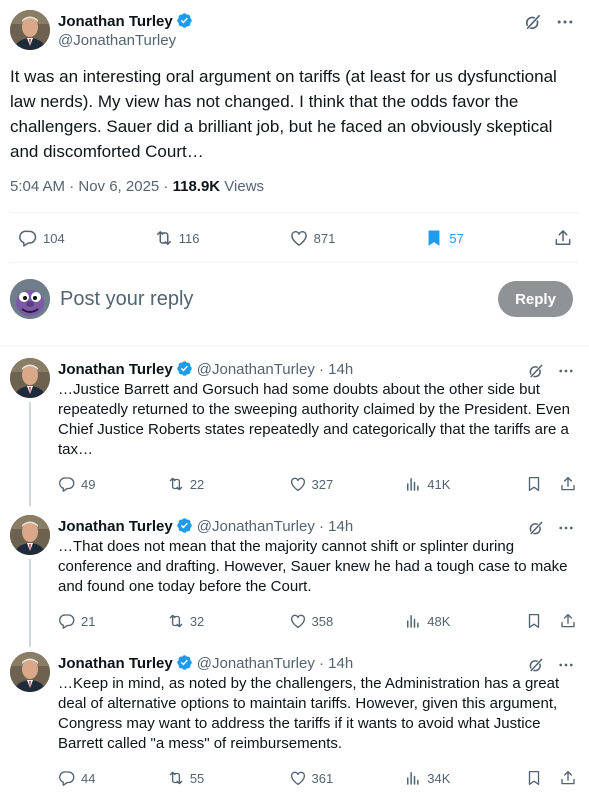 This screenshot has height=795, width=589. Describe the element at coordinates (322, 484) in the screenshot. I see `like-count: 327` at that location.